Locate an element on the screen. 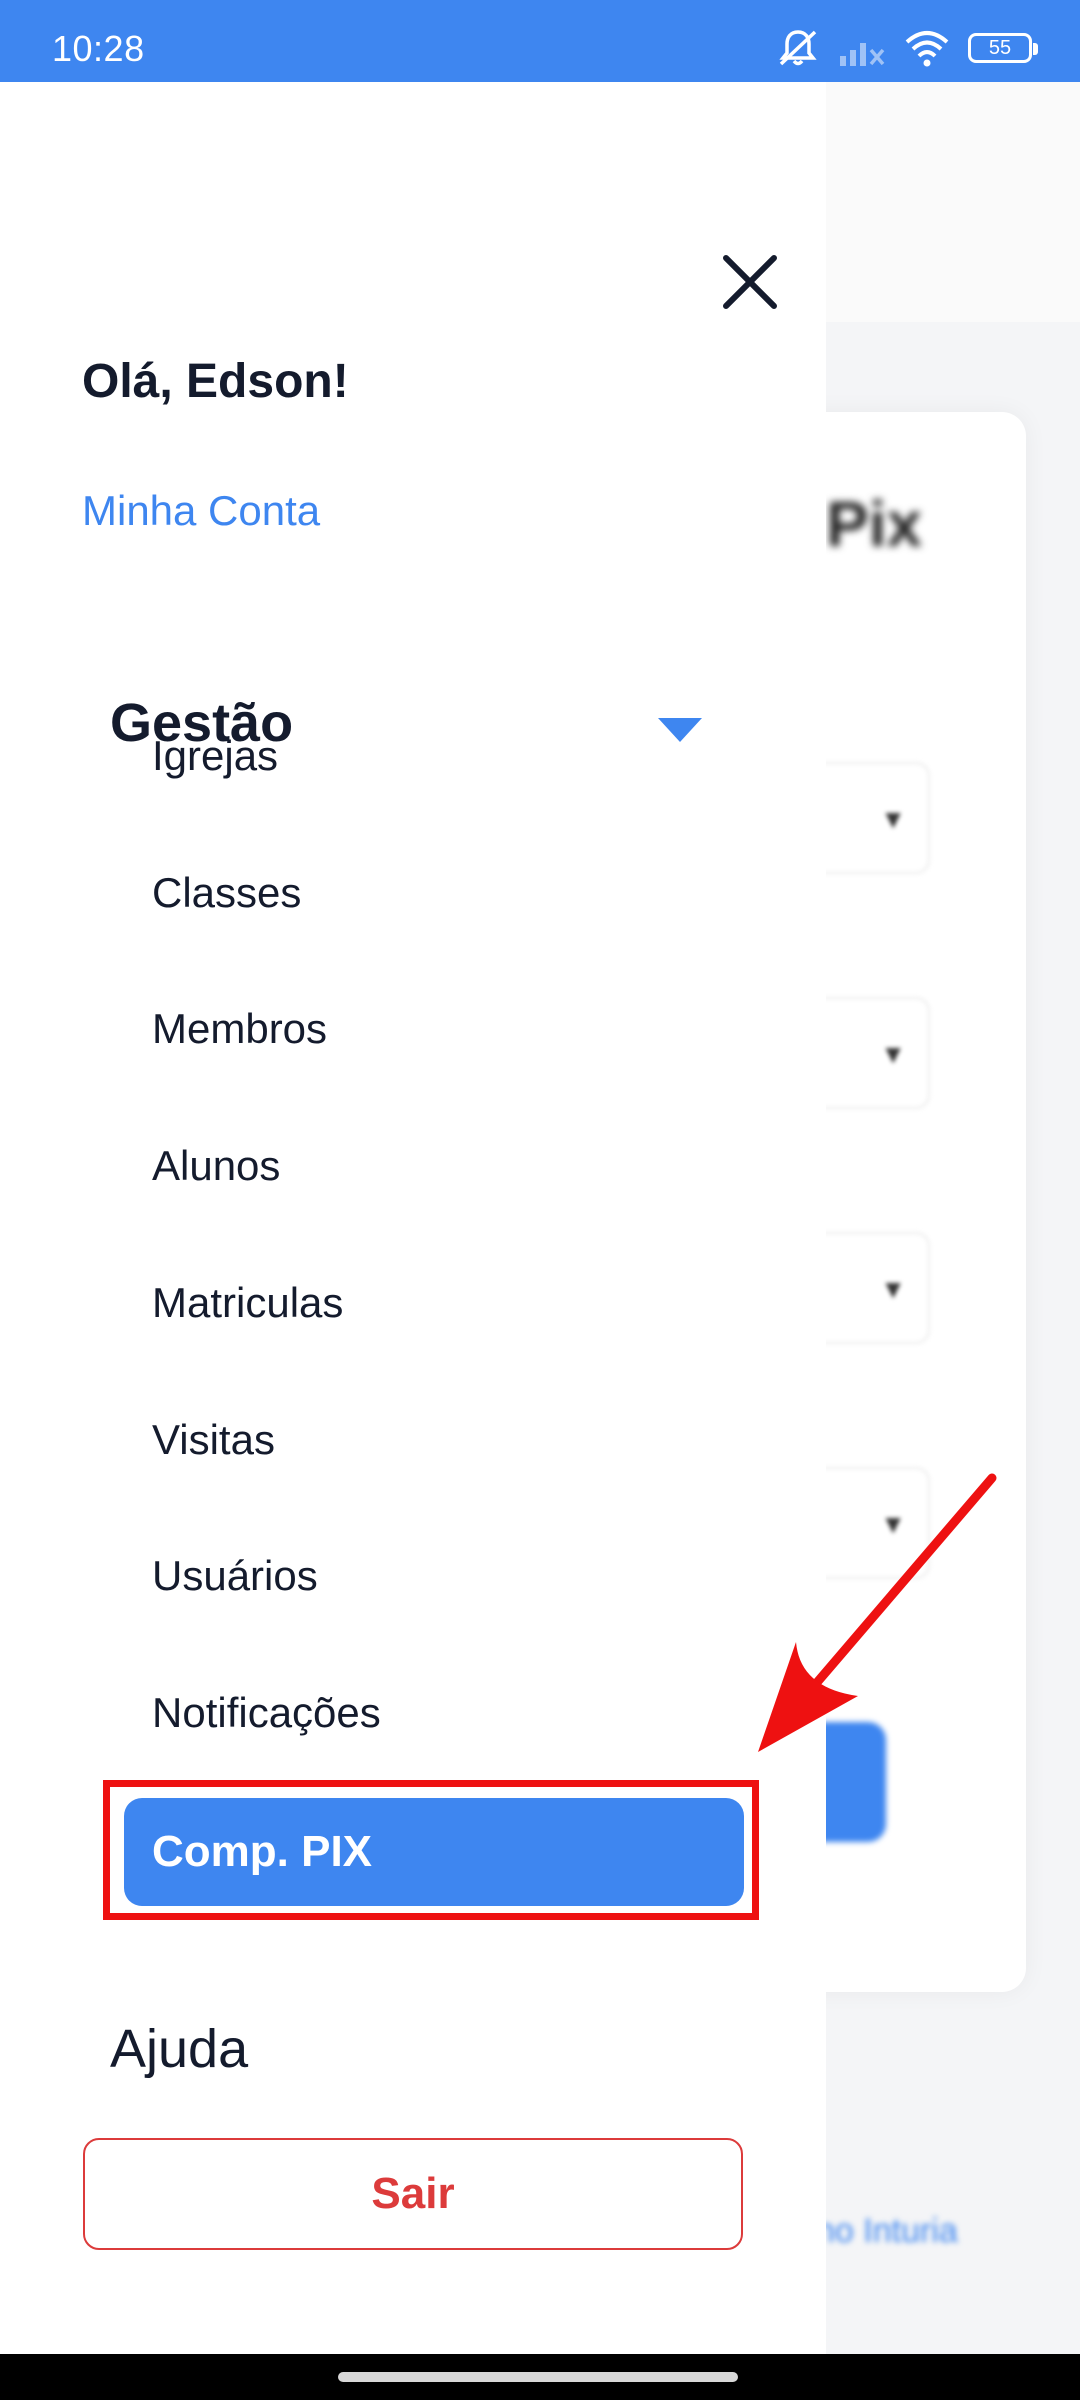  menu-item-alunos: Alunos is located at coordinates (216, 1166).